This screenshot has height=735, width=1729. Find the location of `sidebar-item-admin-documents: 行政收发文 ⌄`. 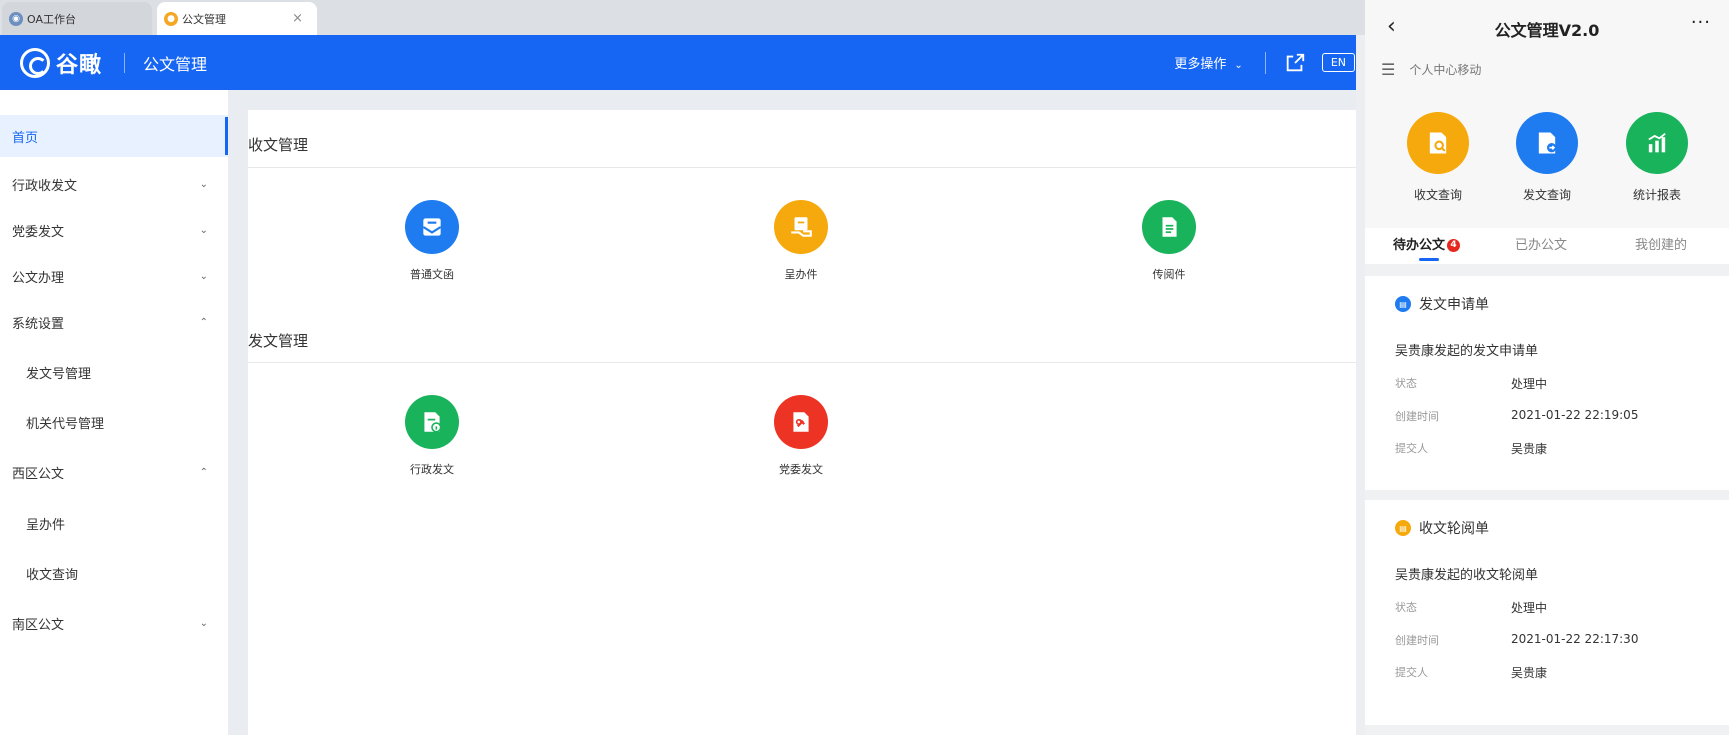

sidebar-item-admin-documents: 行政收发文 ⌄ is located at coordinates (114, 184).